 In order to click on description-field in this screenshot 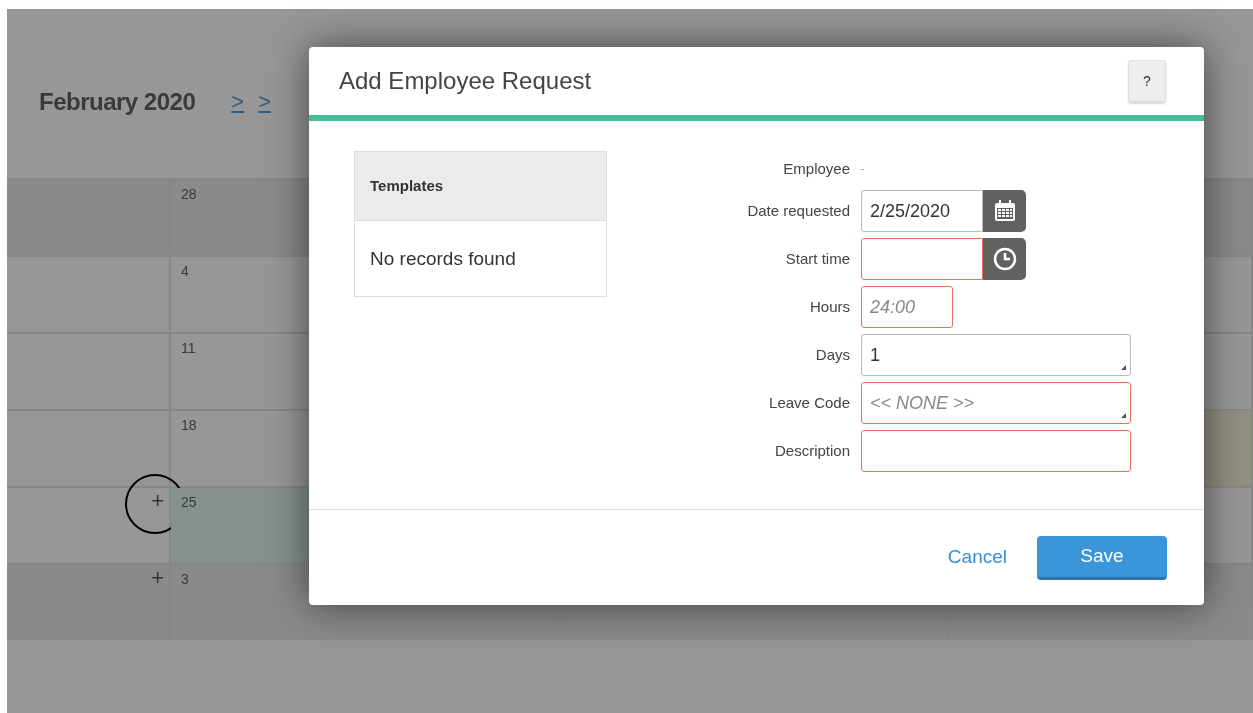, I will do `click(996, 451)`.